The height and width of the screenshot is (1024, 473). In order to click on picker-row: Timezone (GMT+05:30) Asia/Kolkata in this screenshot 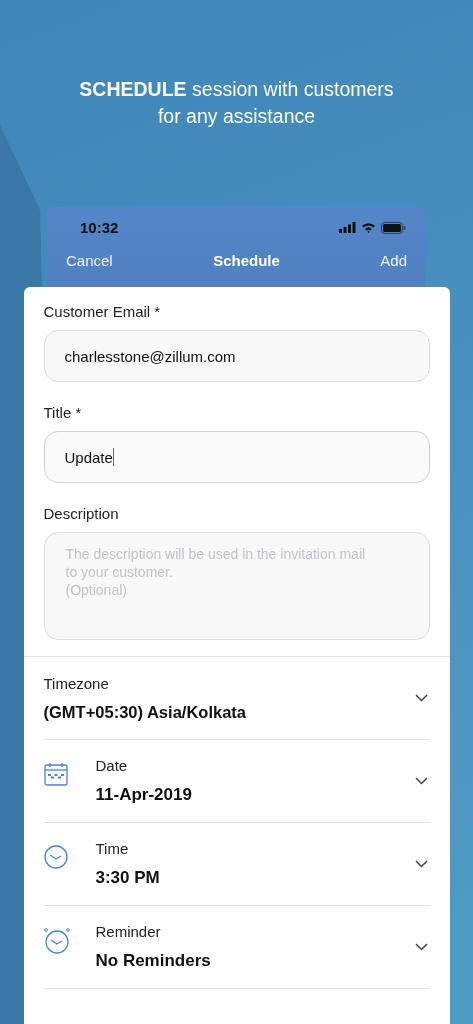, I will do `click(236, 698)`.